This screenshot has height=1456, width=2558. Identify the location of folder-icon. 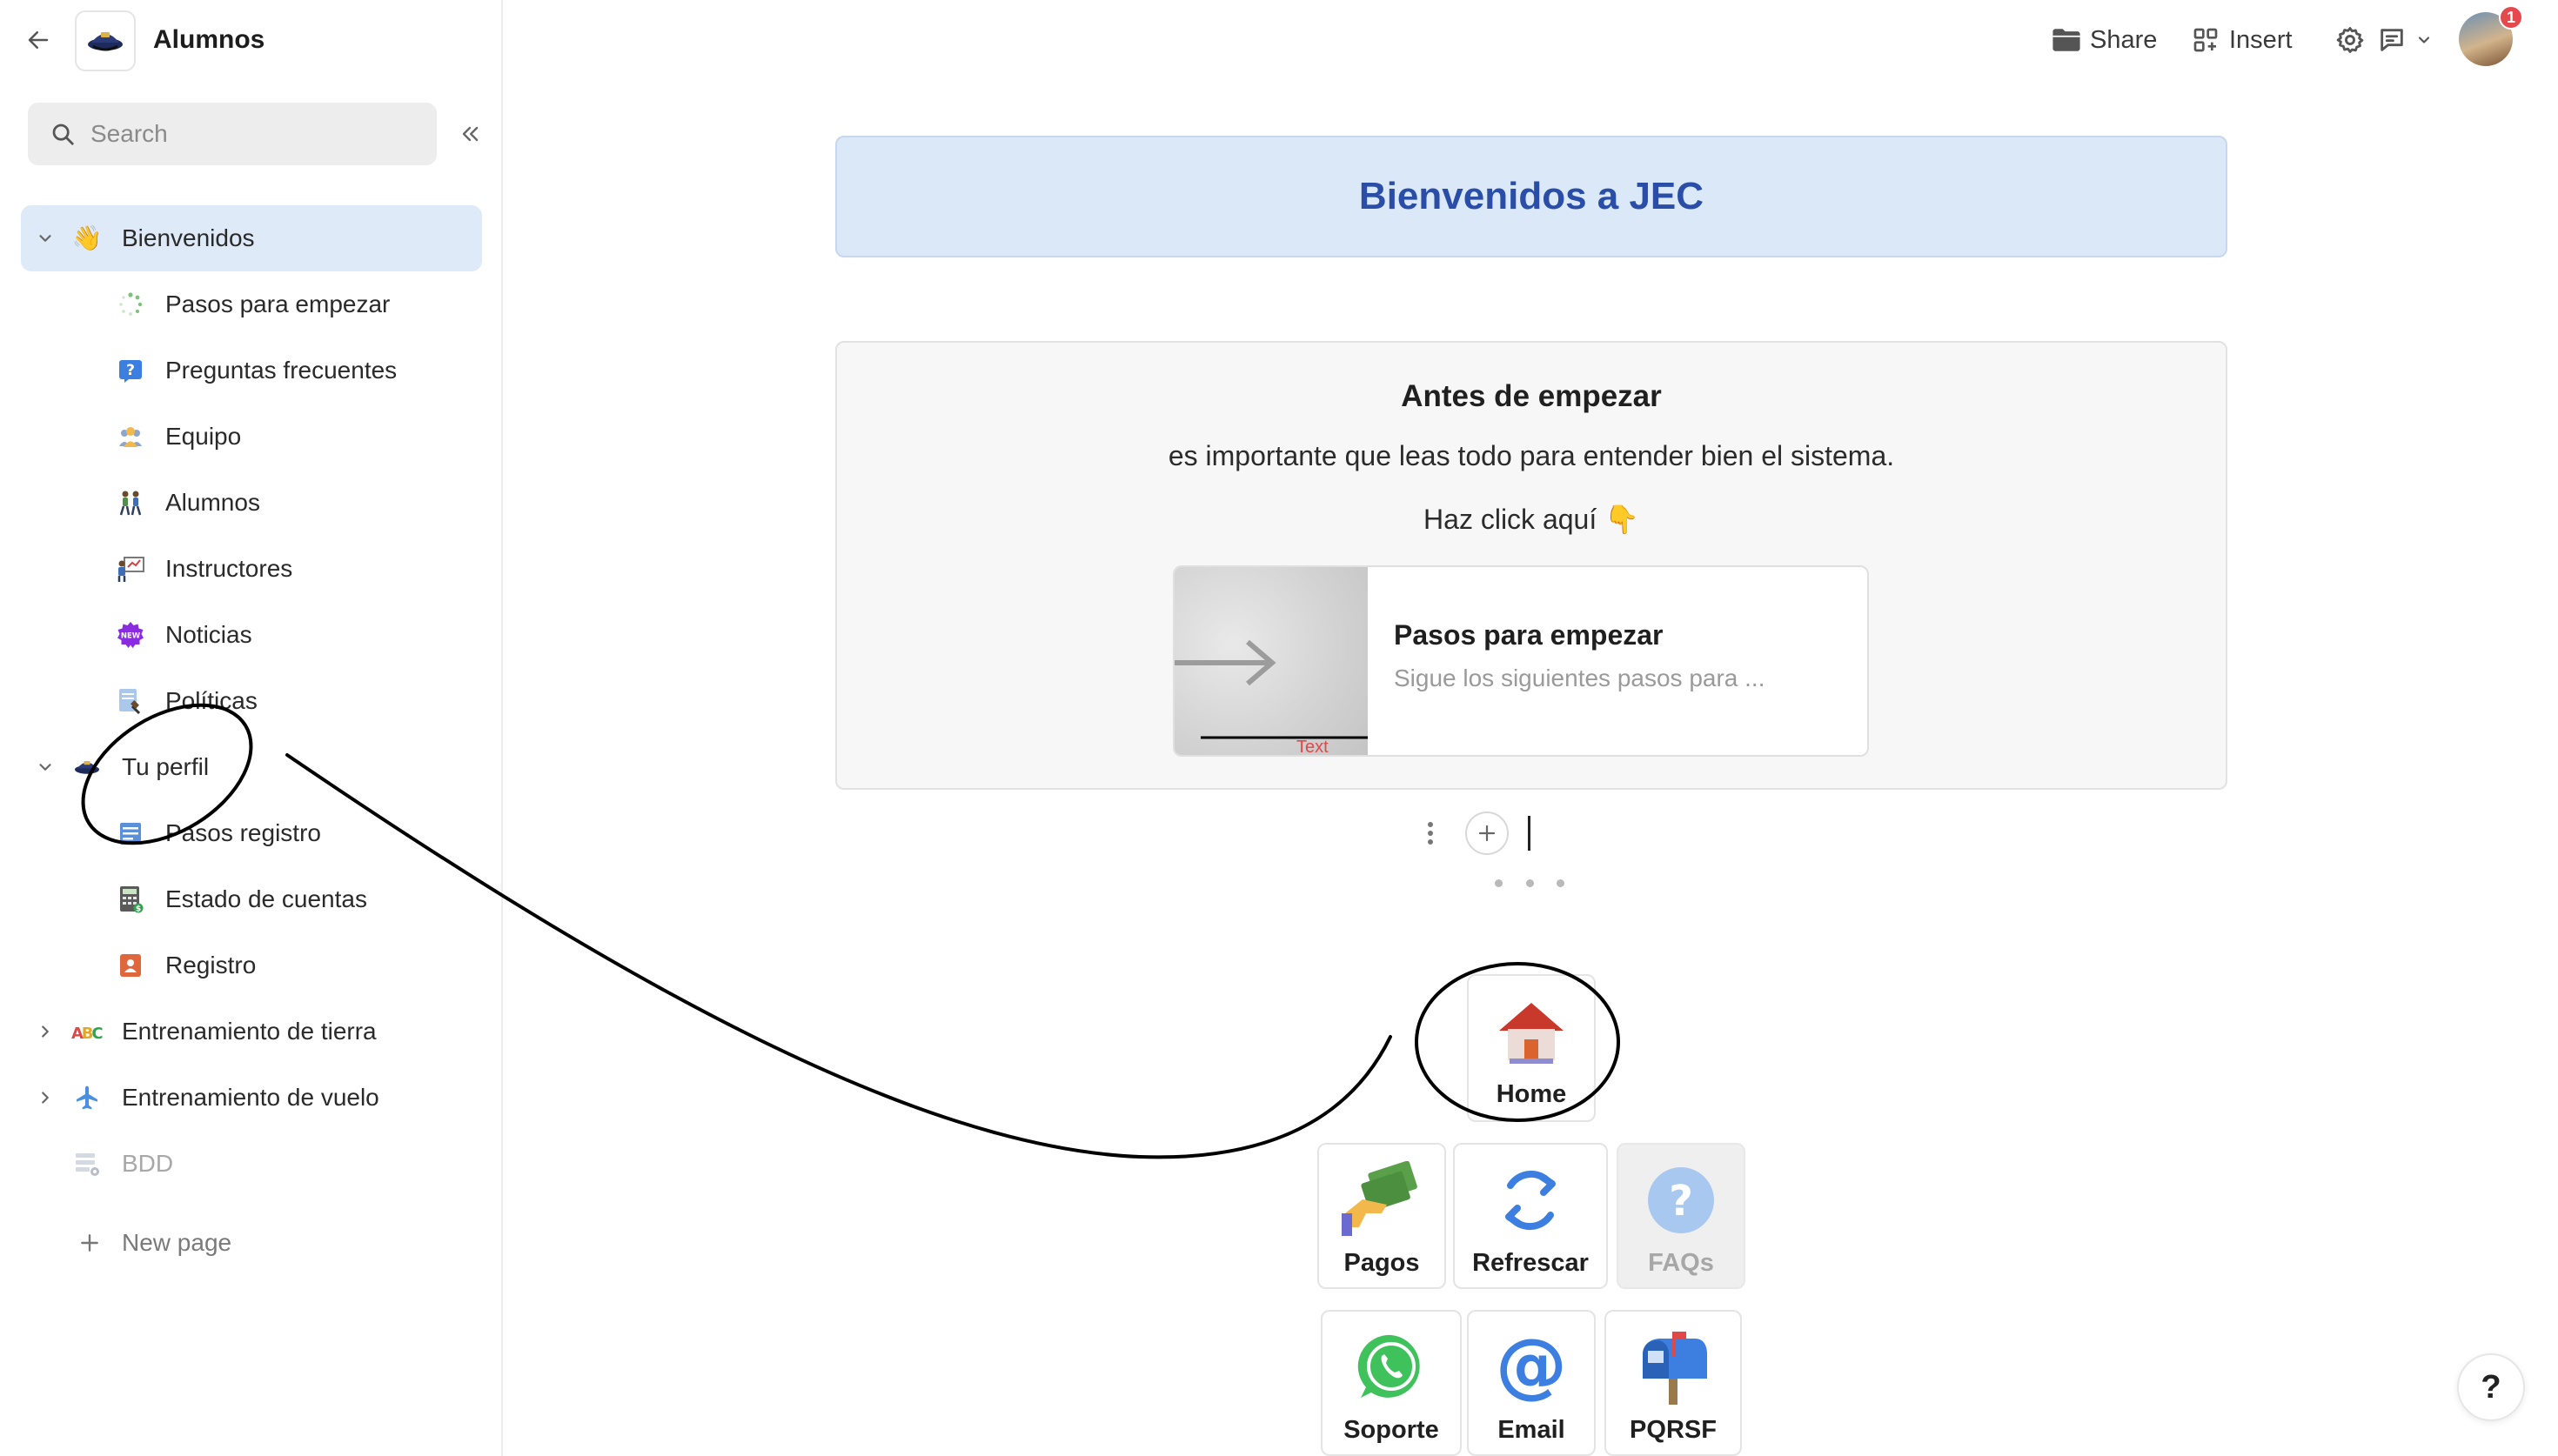
(2066, 40).